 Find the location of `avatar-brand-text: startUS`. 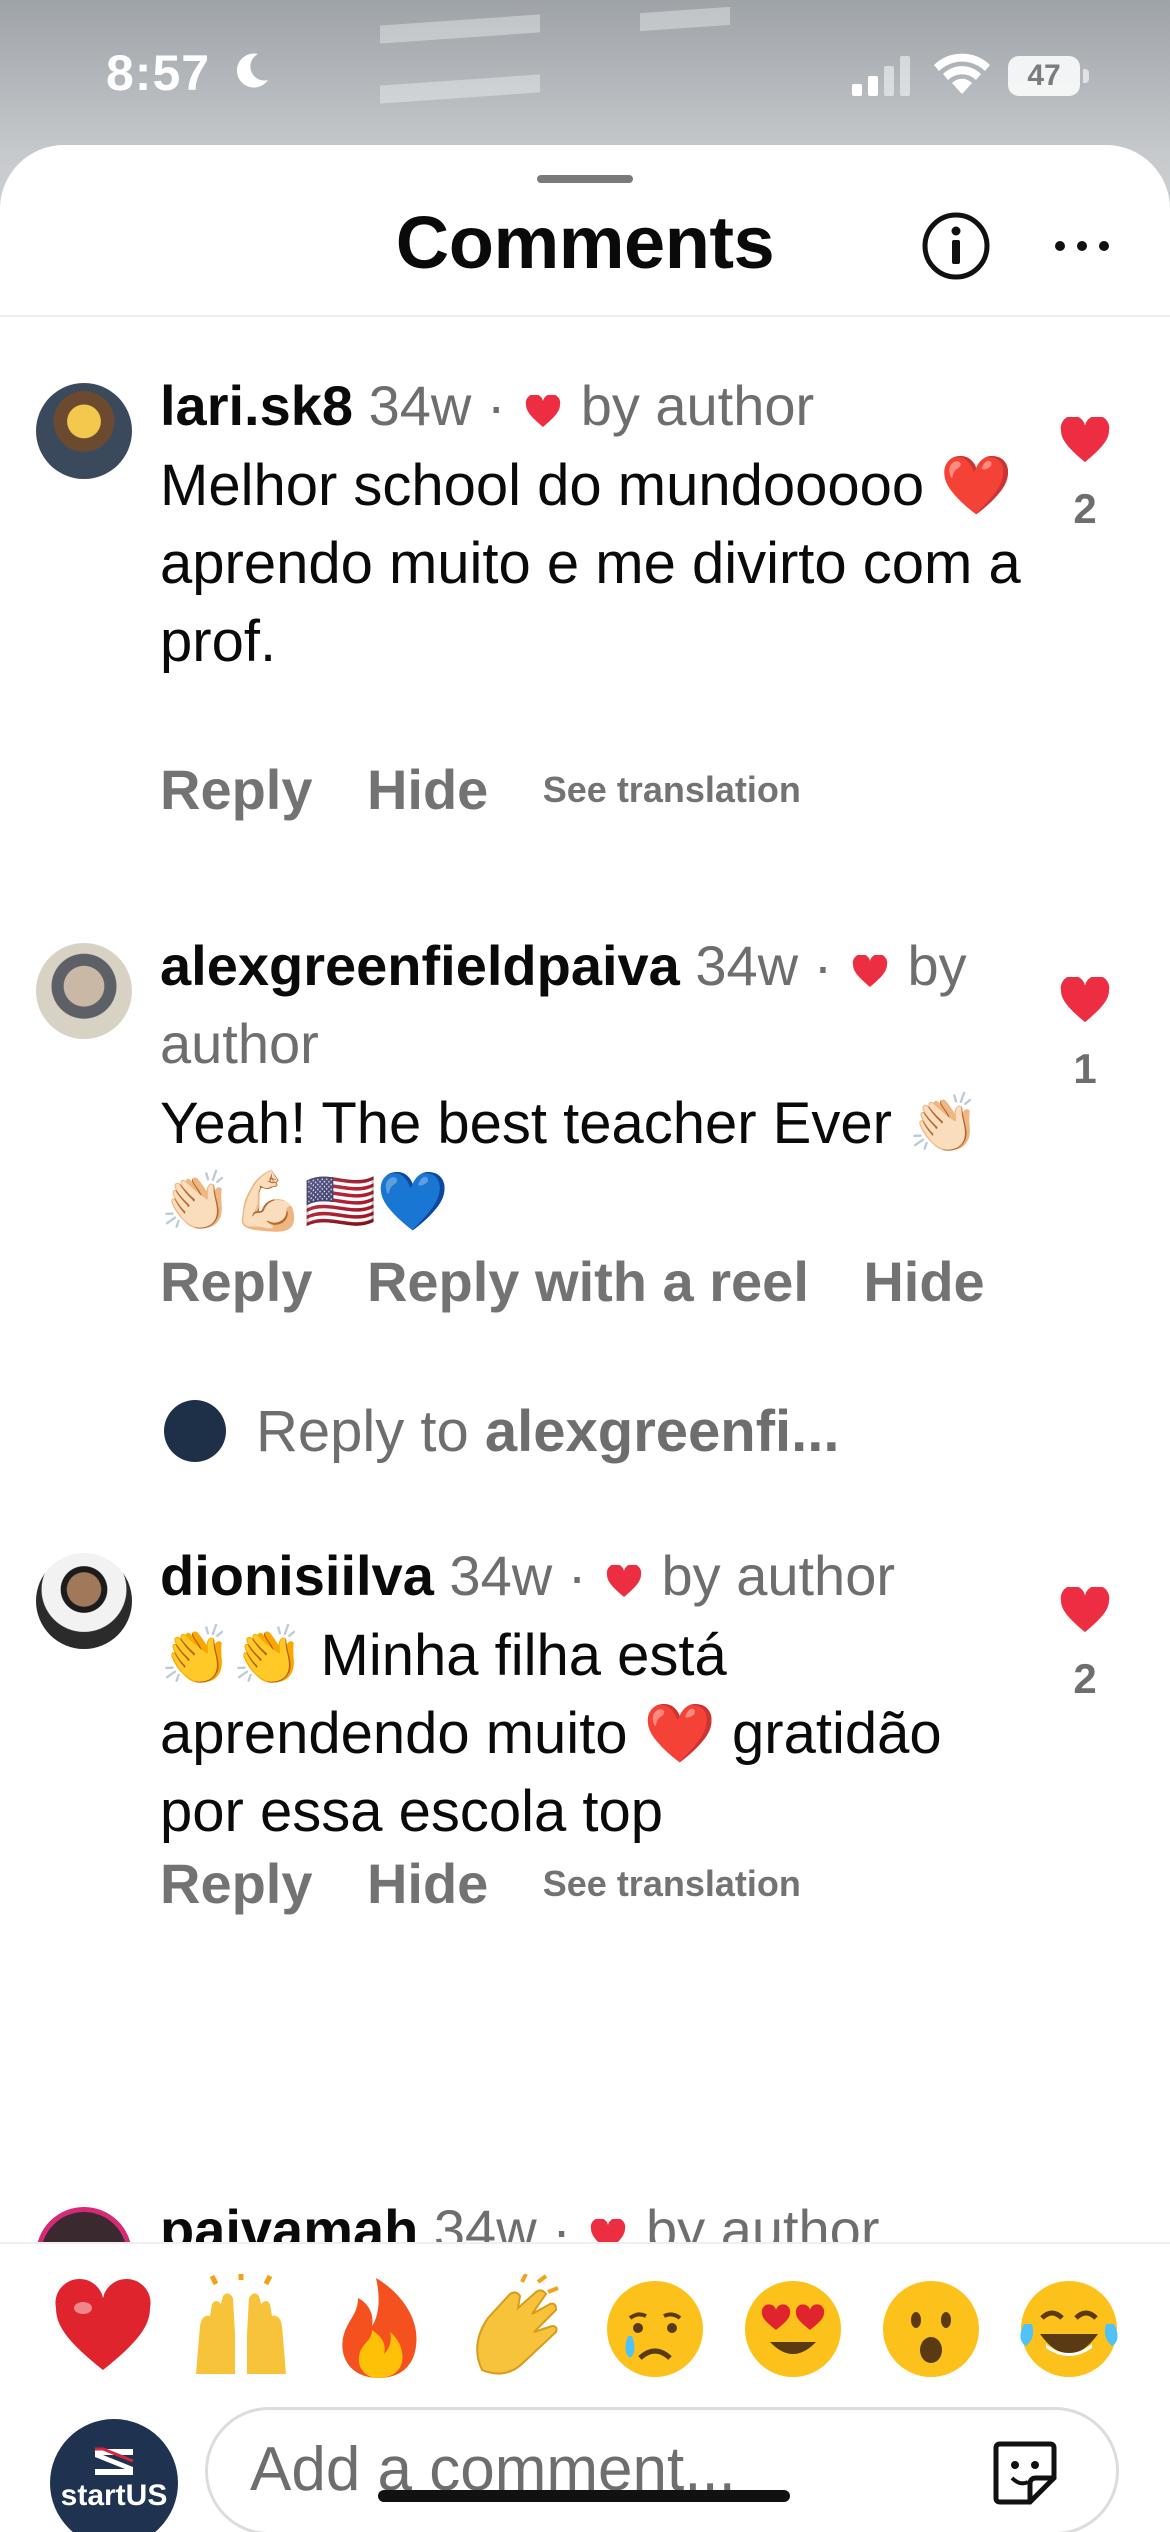

avatar-brand-text: startUS is located at coordinates (114, 2495).